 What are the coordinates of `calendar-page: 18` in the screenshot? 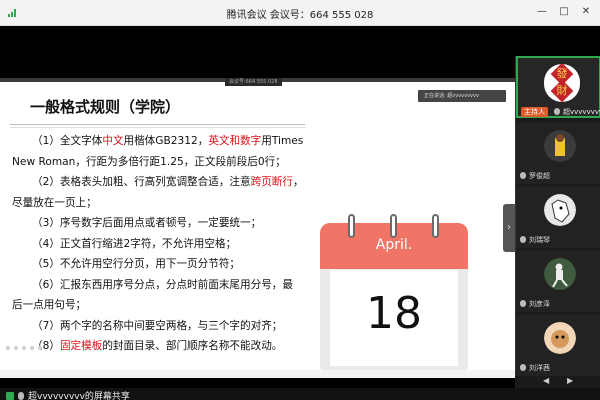 It's located at (394, 318).